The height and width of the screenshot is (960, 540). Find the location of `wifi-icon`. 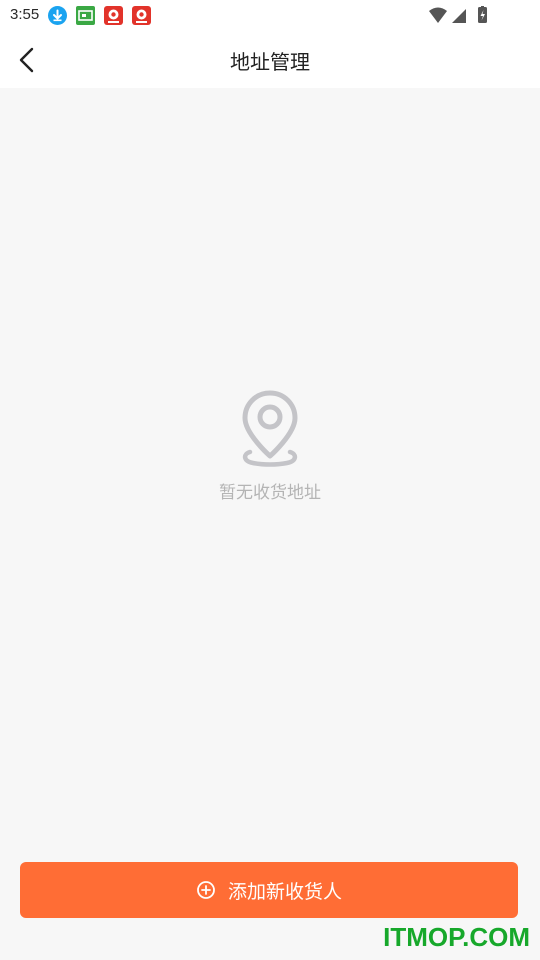

wifi-icon is located at coordinates (438, 15).